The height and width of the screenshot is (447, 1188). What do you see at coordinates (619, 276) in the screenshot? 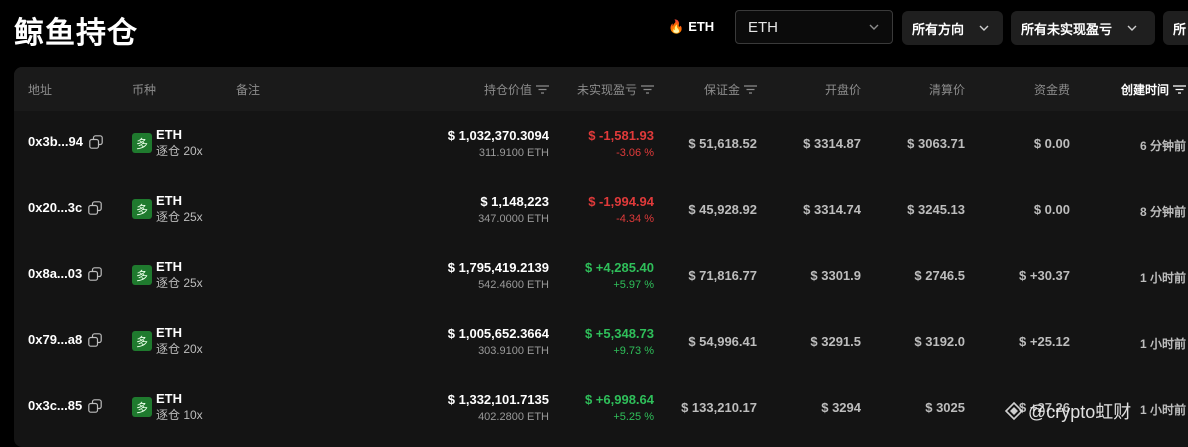
I see `pnl-cell: $ +4,285.40 +5.97 %` at bounding box center [619, 276].